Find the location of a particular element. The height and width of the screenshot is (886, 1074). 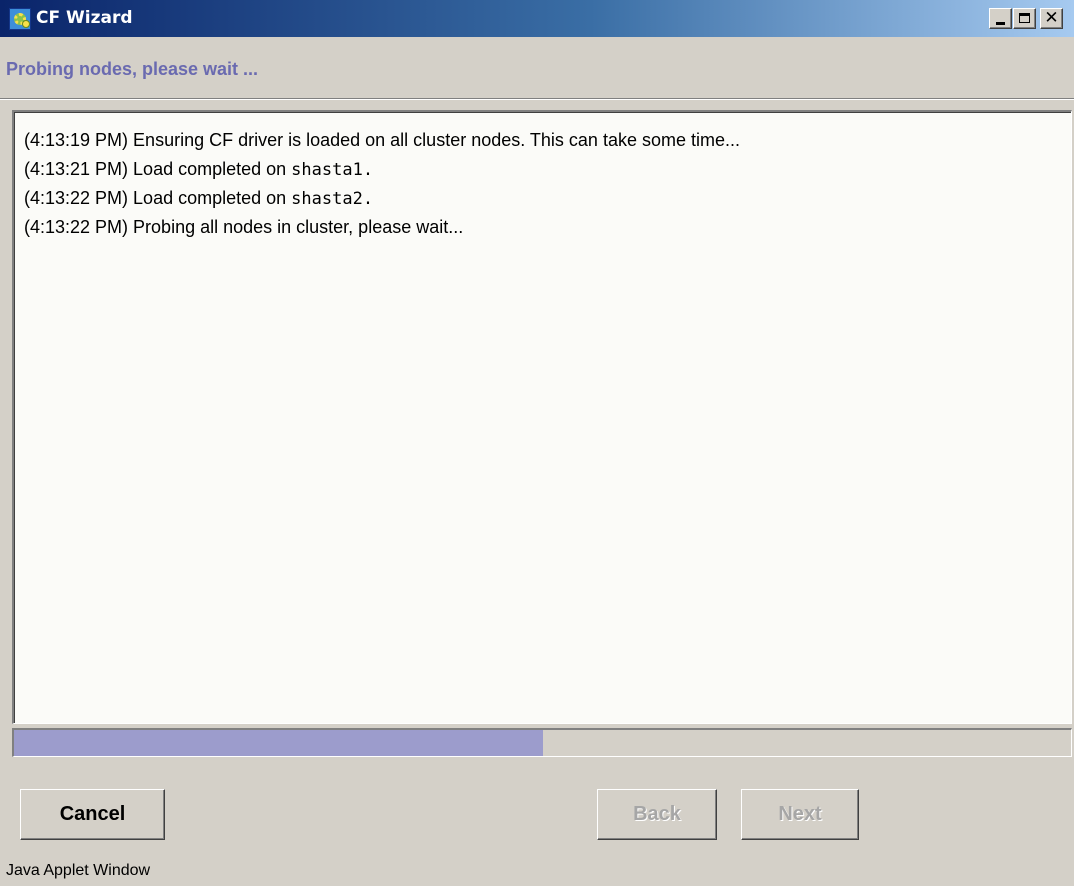

log-line-node: shasta2. is located at coordinates (332, 199).